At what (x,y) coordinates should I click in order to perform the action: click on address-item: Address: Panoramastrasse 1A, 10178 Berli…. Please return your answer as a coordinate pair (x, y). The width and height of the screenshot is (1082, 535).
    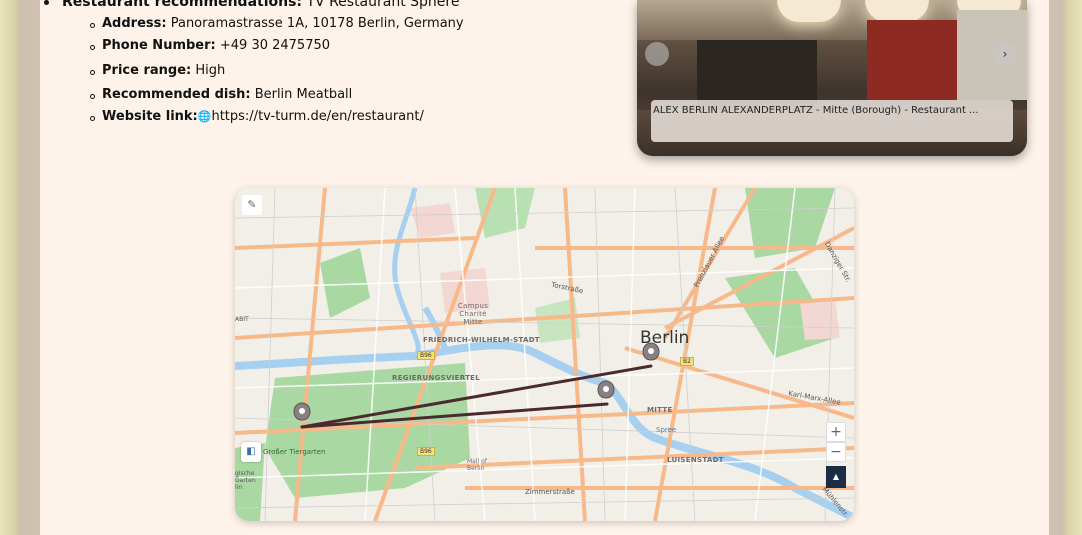
    Looking at the image, I should click on (277, 23).